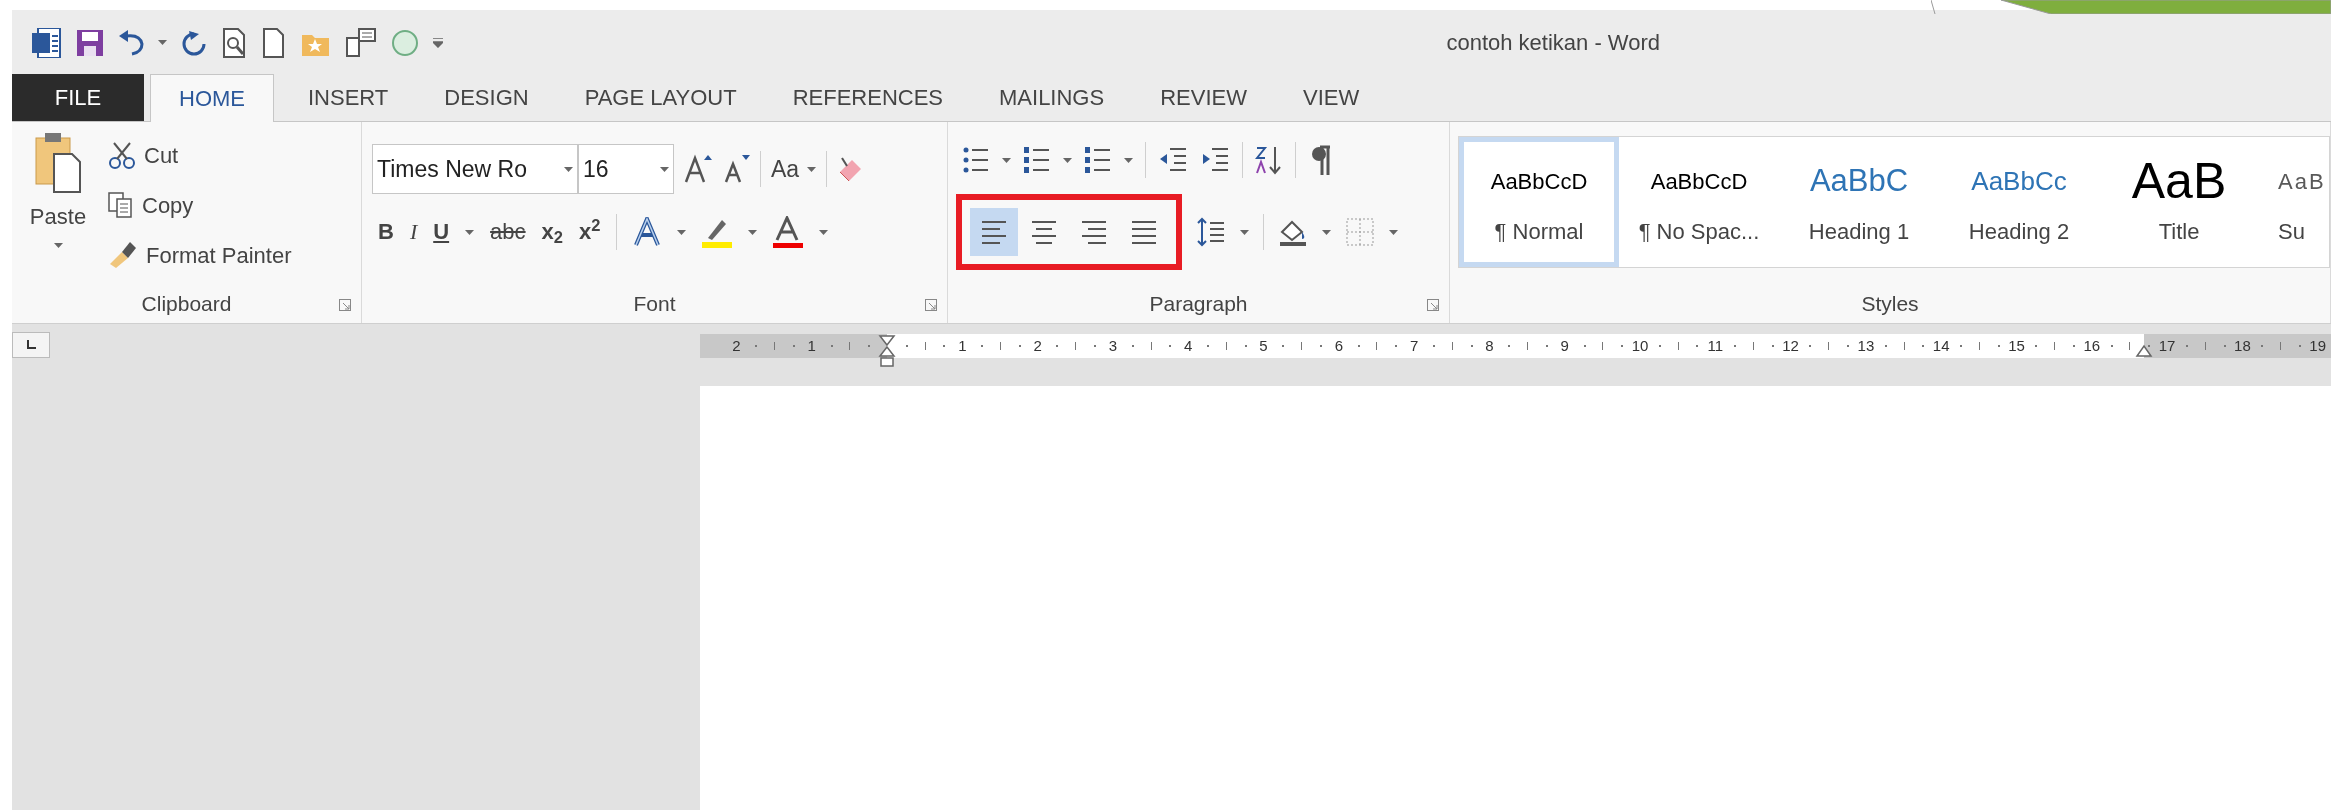 This screenshot has width=2331, height=810. I want to click on ruler-number: 4, so click(1188, 346).